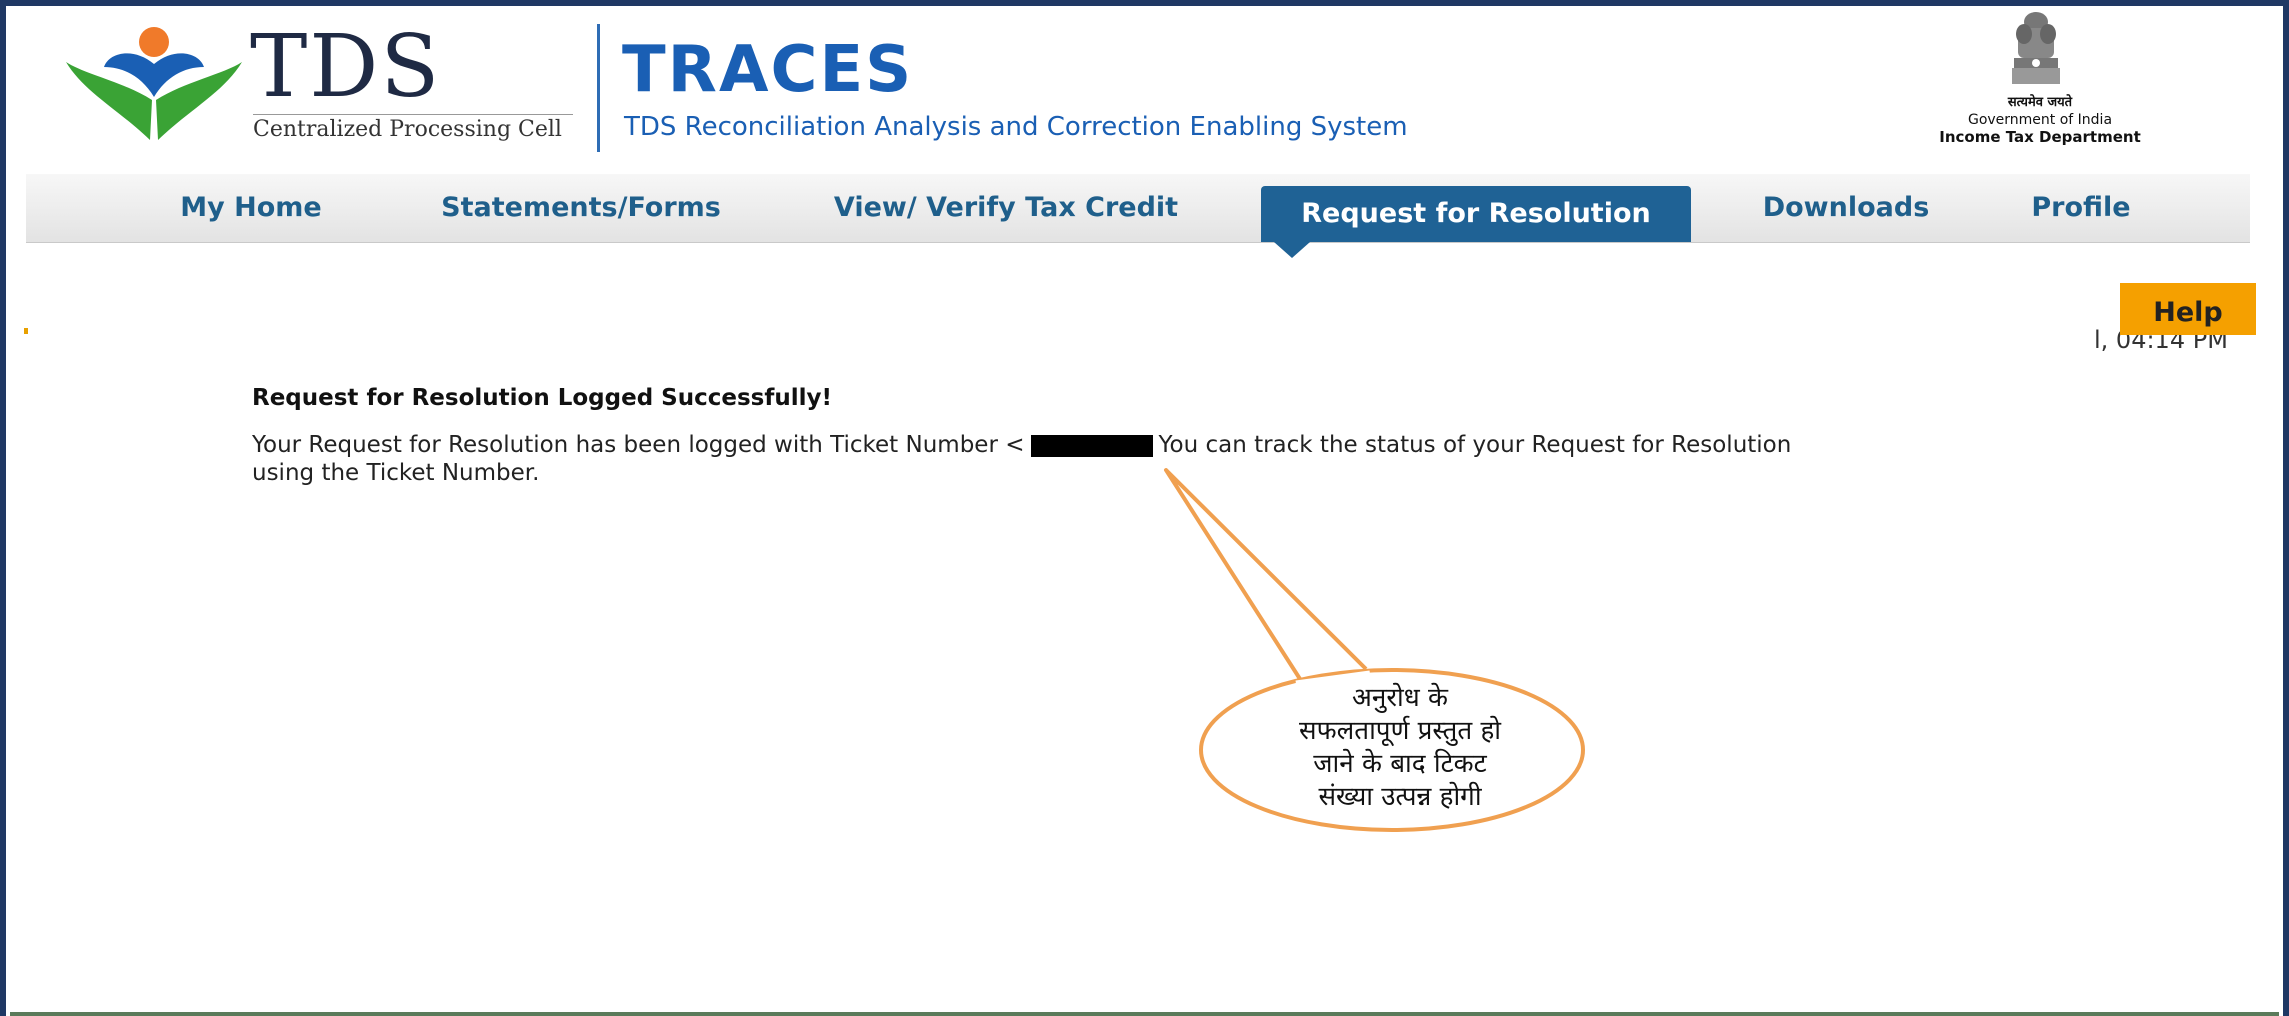  Describe the element at coordinates (1144, 1014) in the screenshot. I see `bottom-rule` at that location.